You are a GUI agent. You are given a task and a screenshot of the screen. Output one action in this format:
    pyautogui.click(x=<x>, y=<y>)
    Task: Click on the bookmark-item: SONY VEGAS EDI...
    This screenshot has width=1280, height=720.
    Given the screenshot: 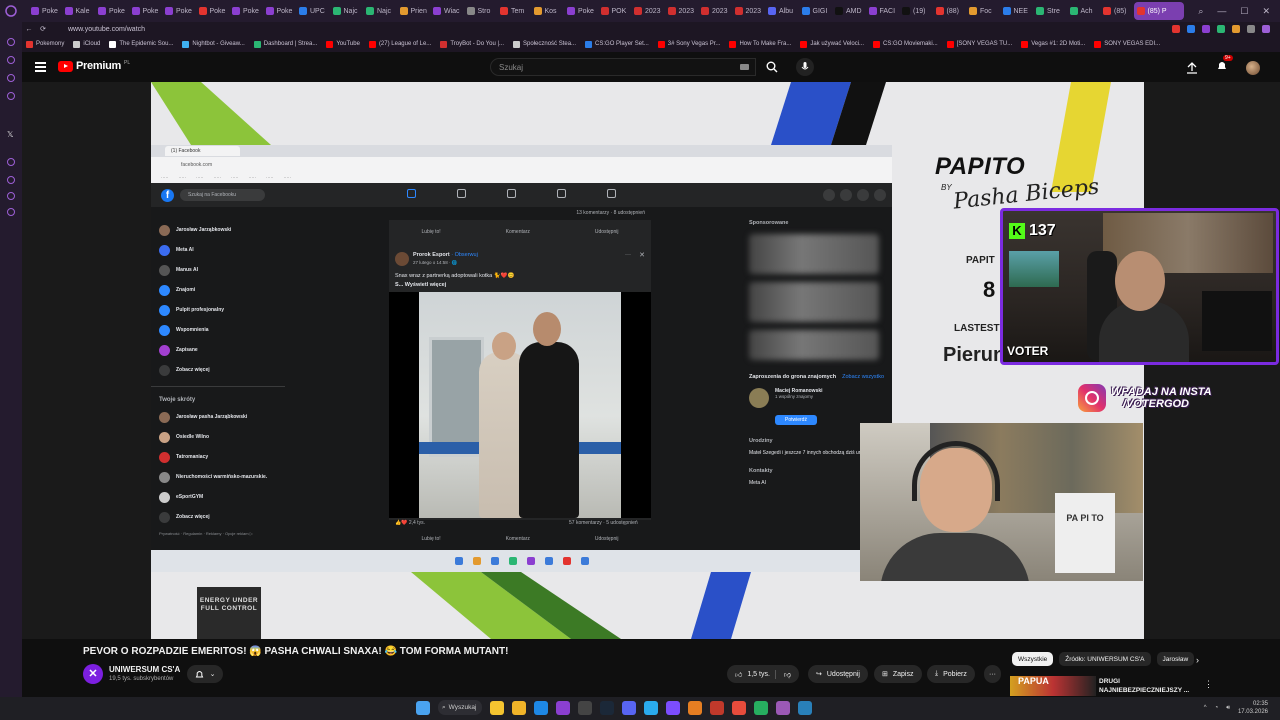 What is the action you would take?
    pyautogui.click(x=1127, y=44)
    